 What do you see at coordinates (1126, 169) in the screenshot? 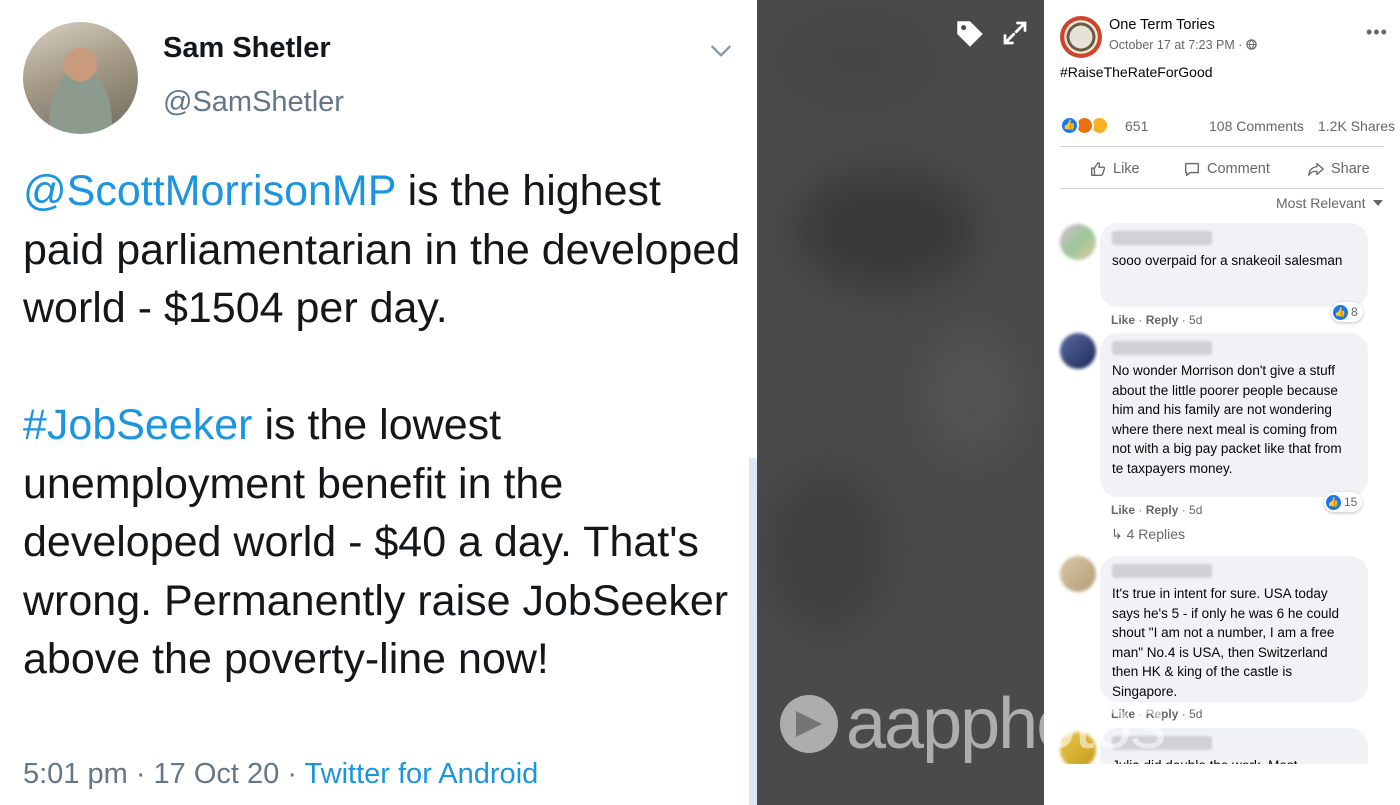
I see `like-label: Like` at bounding box center [1126, 169].